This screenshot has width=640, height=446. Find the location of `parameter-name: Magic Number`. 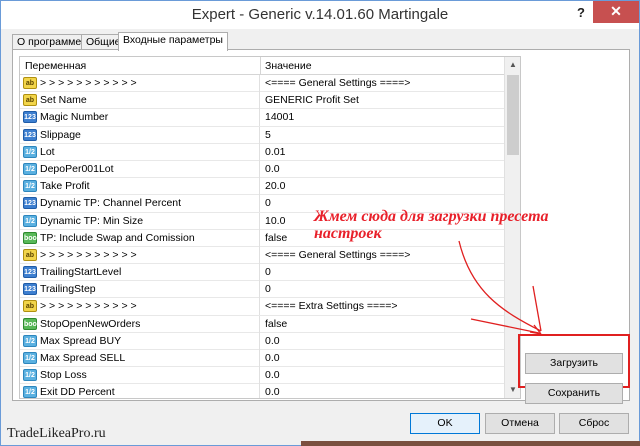

parameter-name: Magic Number is located at coordinates (74, 117).